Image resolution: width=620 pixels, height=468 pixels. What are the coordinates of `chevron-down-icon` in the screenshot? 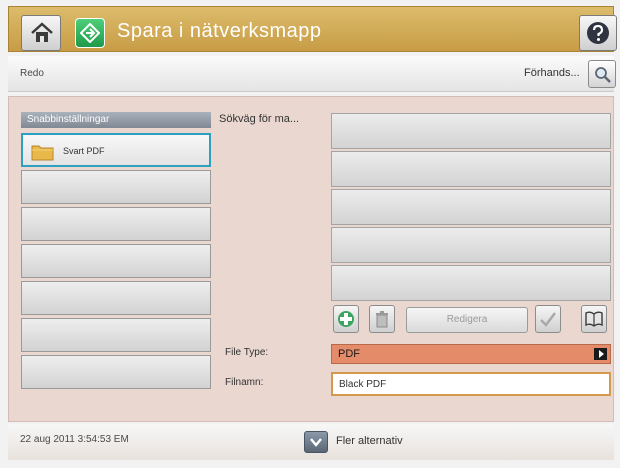 It's located at (316, 442).